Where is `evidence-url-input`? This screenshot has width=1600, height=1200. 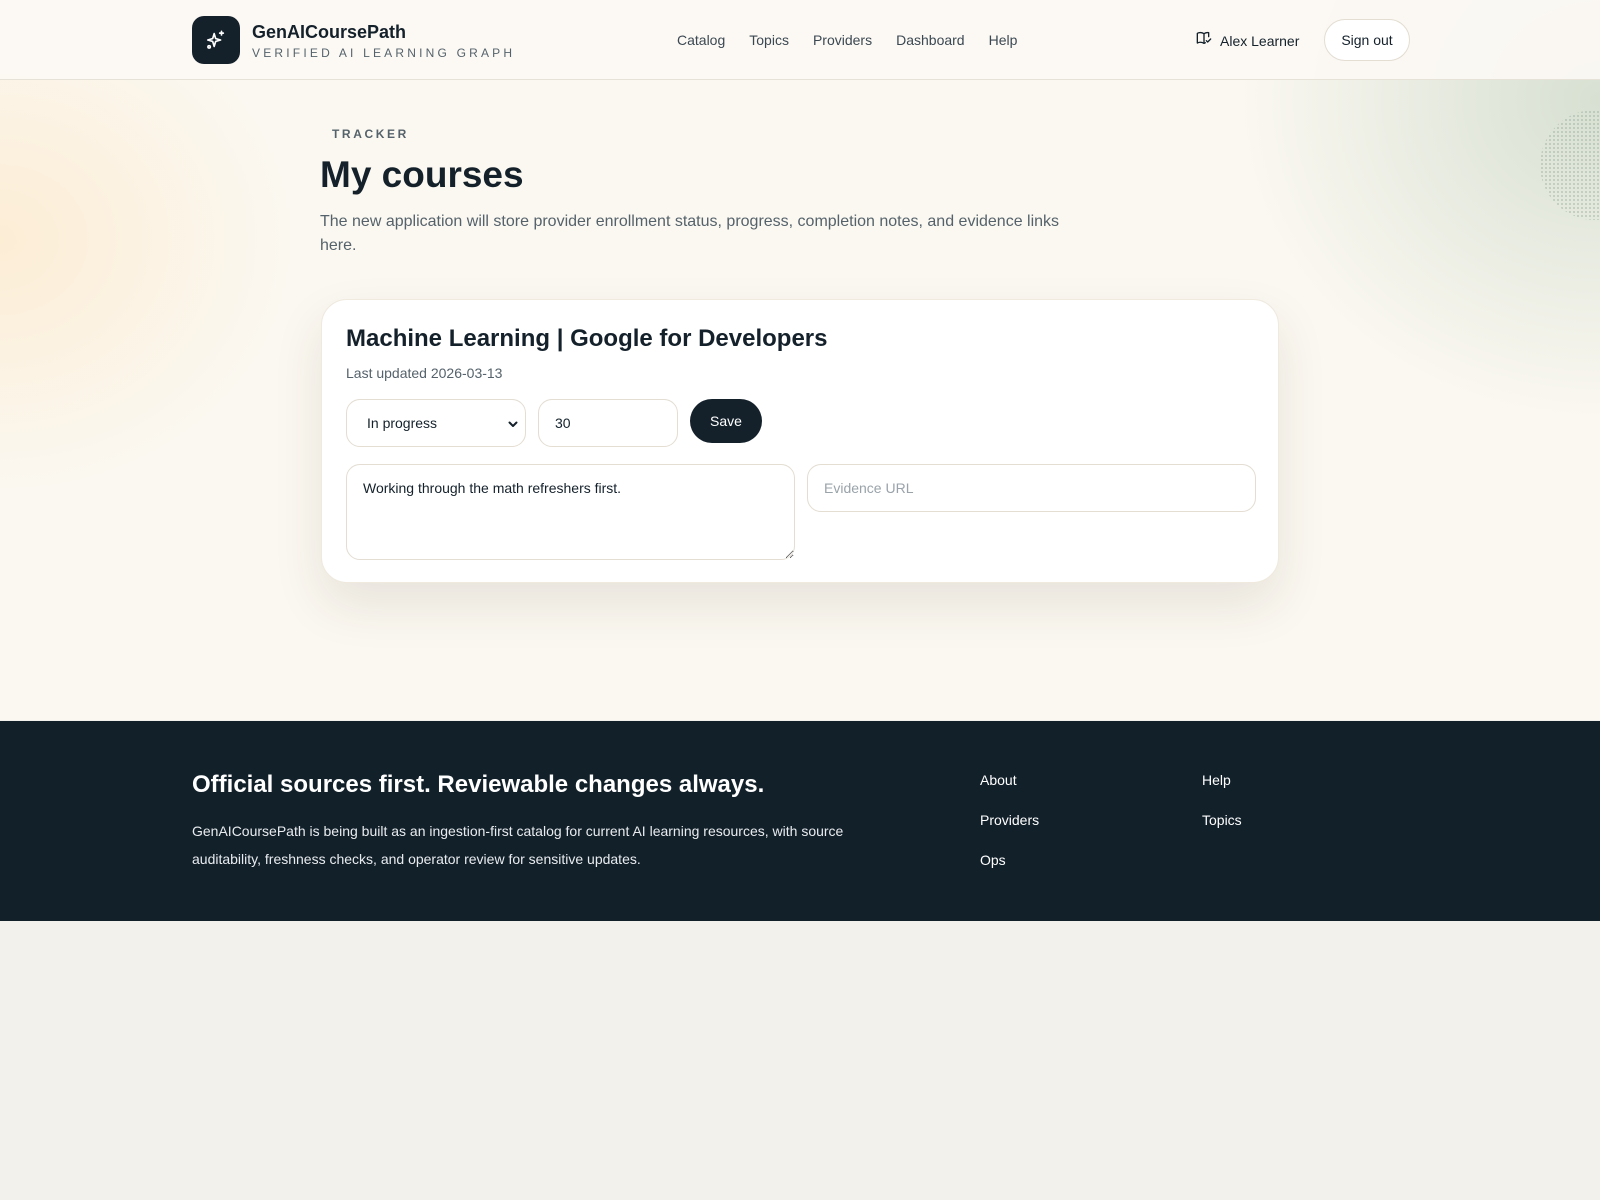 evidence-url-input is located at coordinates (1031, 488).